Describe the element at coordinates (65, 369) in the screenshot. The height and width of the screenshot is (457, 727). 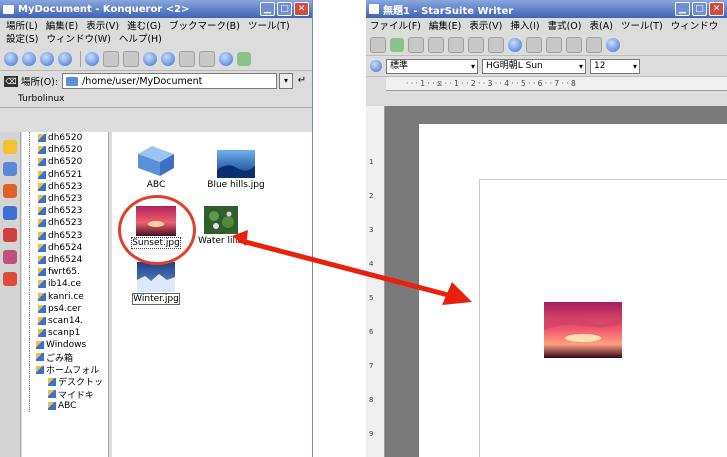
I see `tree-item: ホームフォル` at that location.